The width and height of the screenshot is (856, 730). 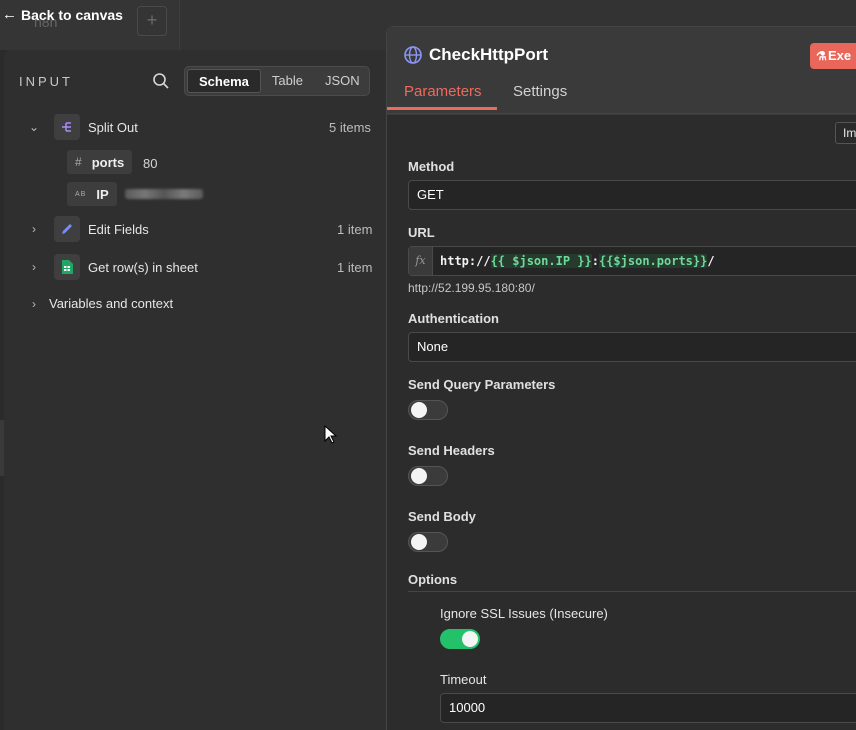 What do you see at coordinates (331, 434) in the screenshot?
I see `mouse-cursor-icon` at bounding box center [331, 434].